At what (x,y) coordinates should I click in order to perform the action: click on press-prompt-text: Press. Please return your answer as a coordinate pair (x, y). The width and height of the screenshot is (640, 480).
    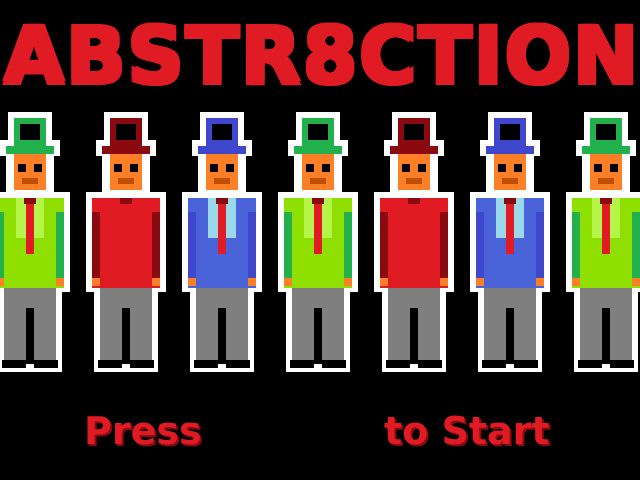
    Looking at the image, I should click on (143, 431).